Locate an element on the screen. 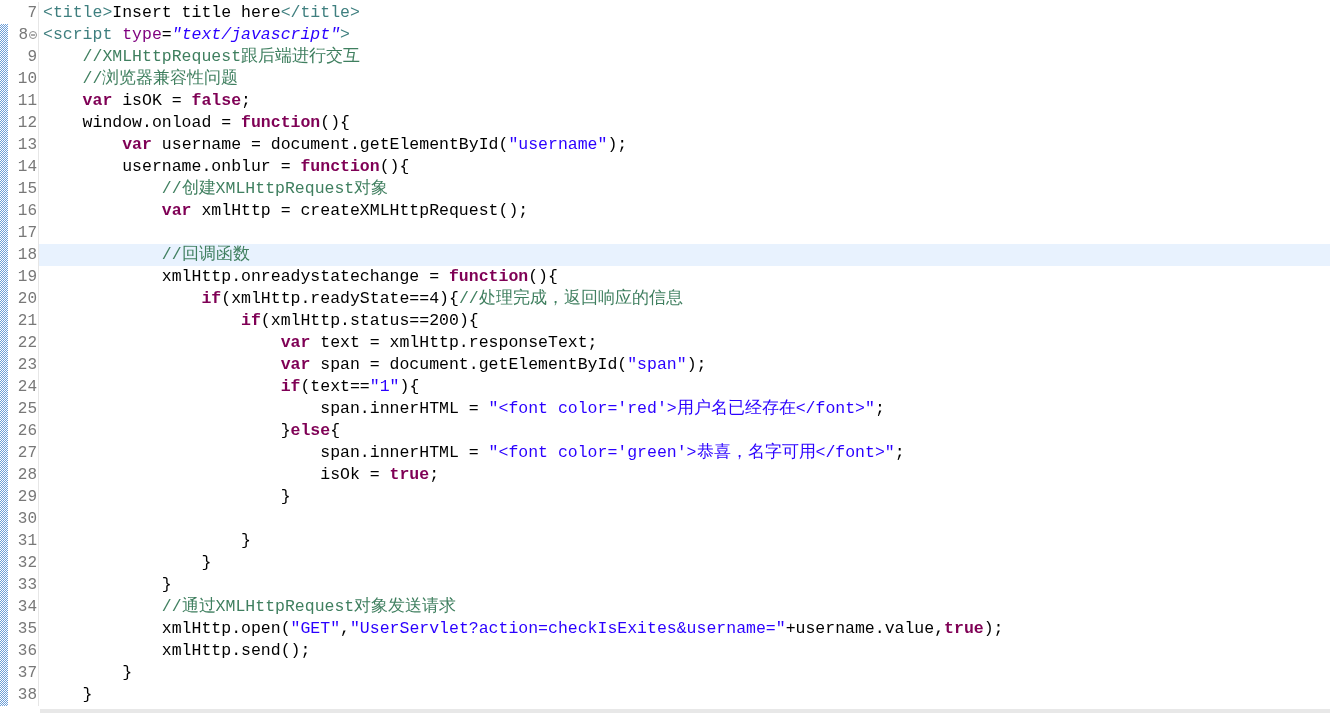 This screenshot has width=1330, height=713. line-number: 9 is located at coordinates (32, 57).